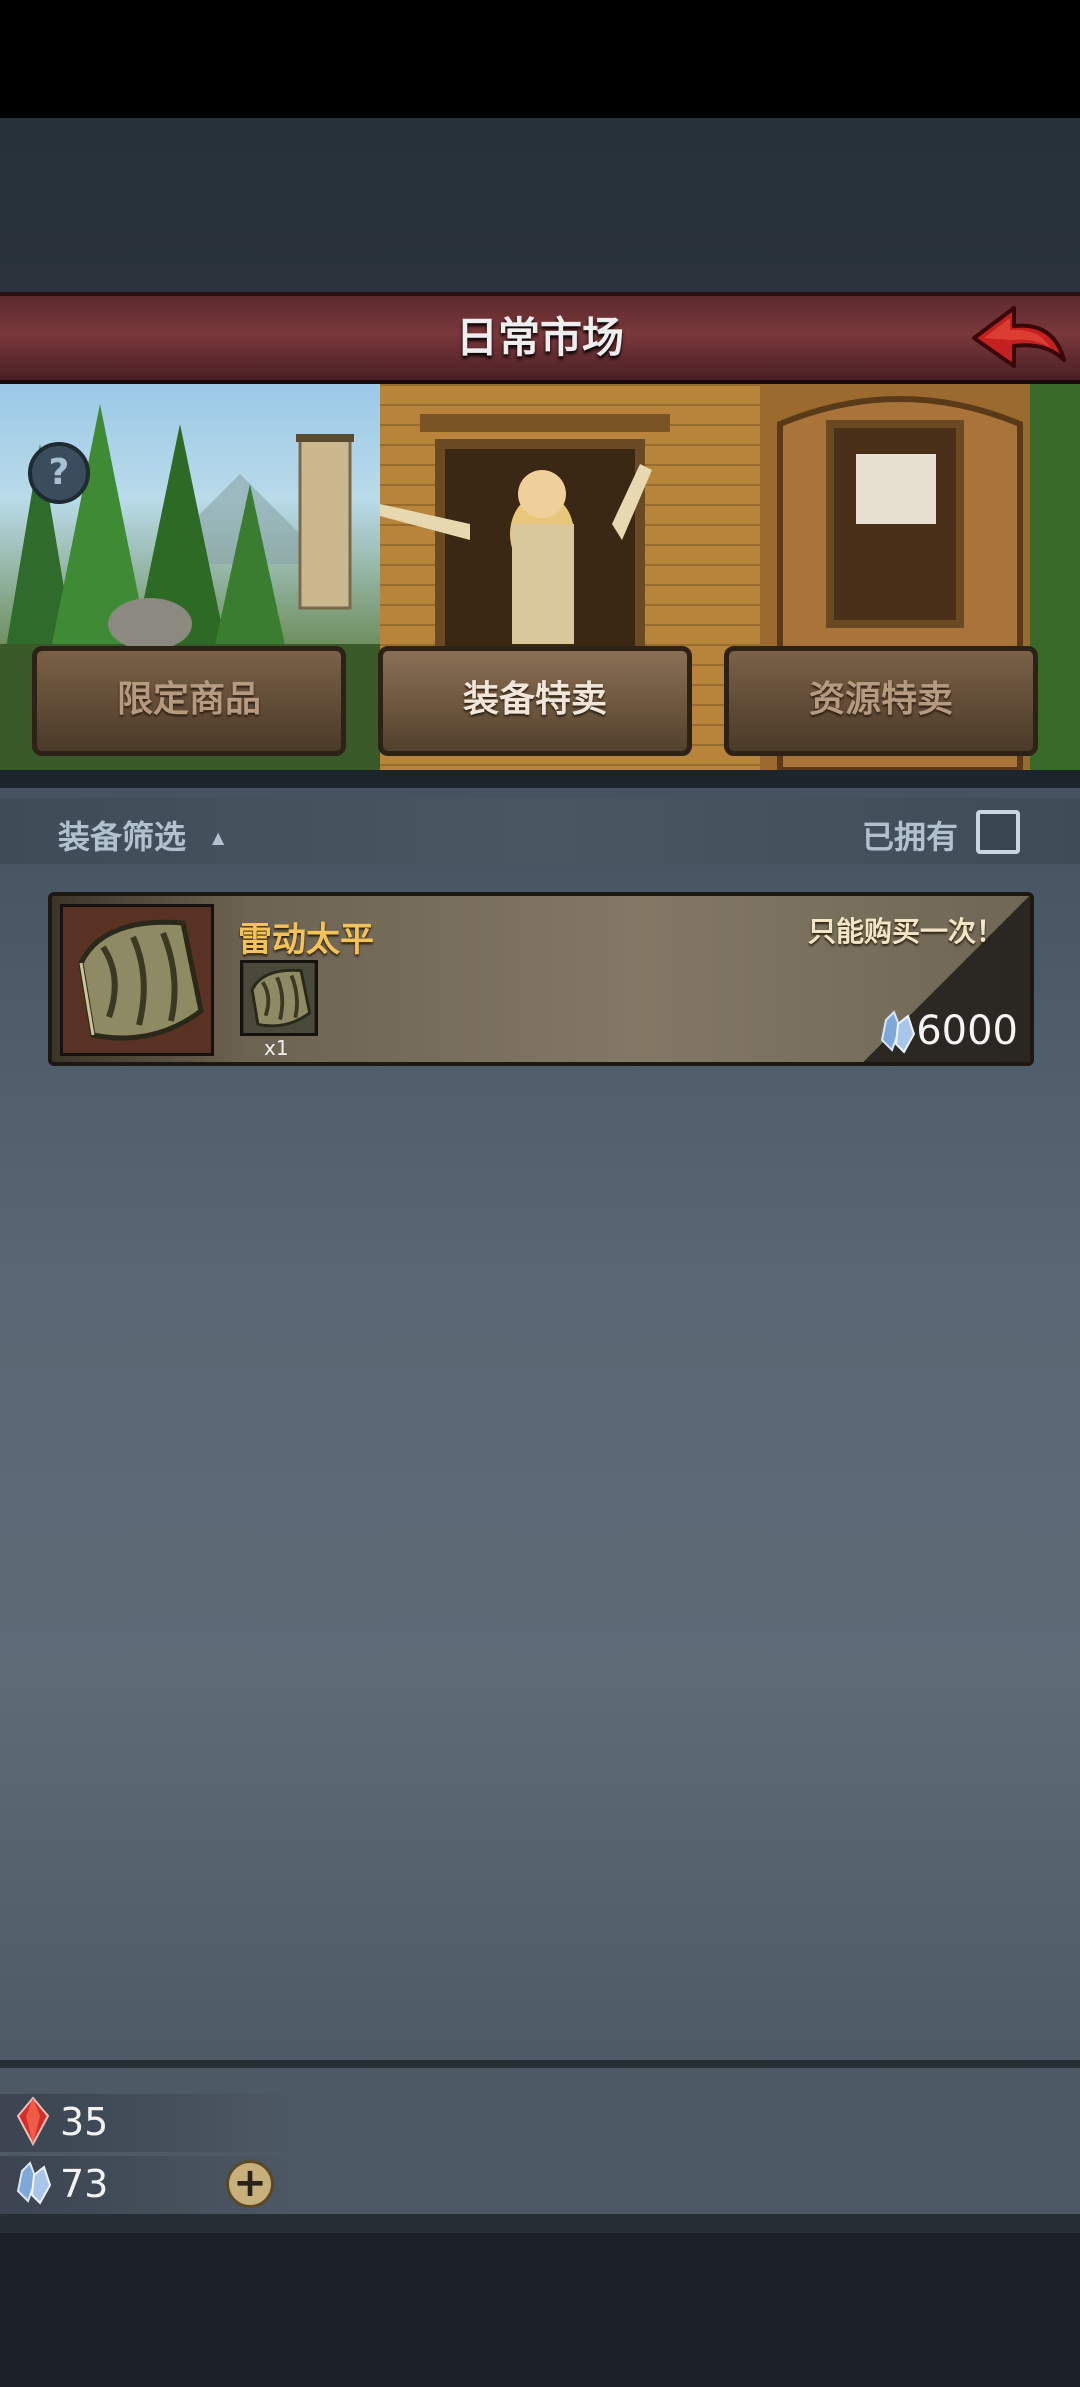 Image resolution: width=1080 pixels, height=2387 pixels. I want to click on item-card: 雷动太平 只能购买一次！ x1 6000, so click(541, 979).